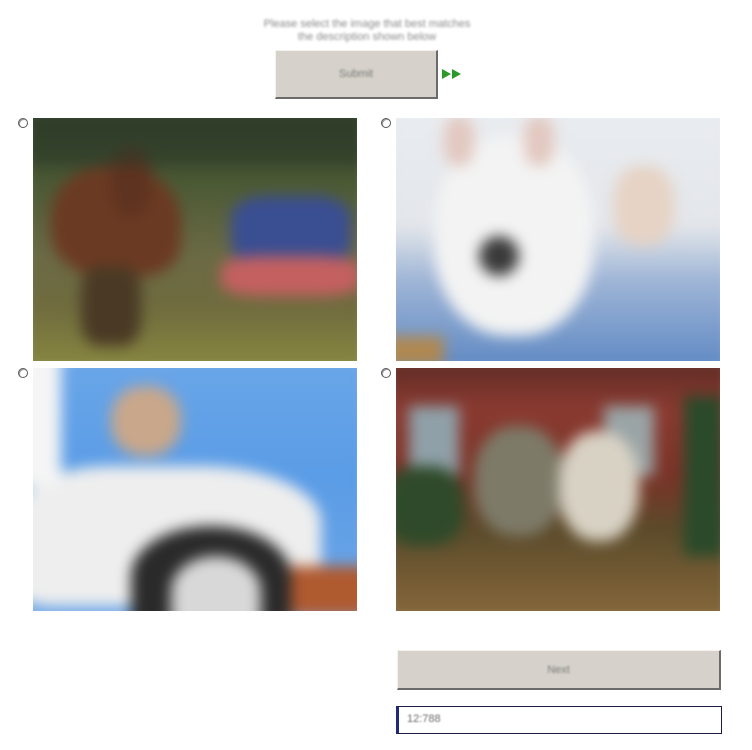 Image resolution: width=752 pixels, height=750 pixels. I want to click on submit-button-label: Submit, so click(356, 74).